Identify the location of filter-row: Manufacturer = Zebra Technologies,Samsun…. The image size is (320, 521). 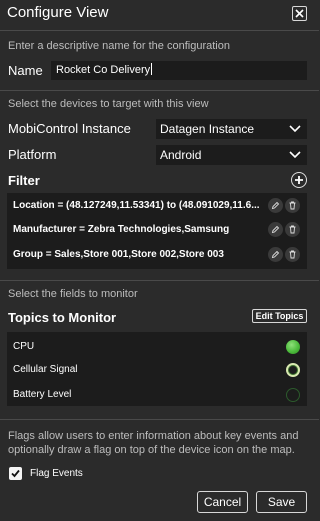
(157, 229).